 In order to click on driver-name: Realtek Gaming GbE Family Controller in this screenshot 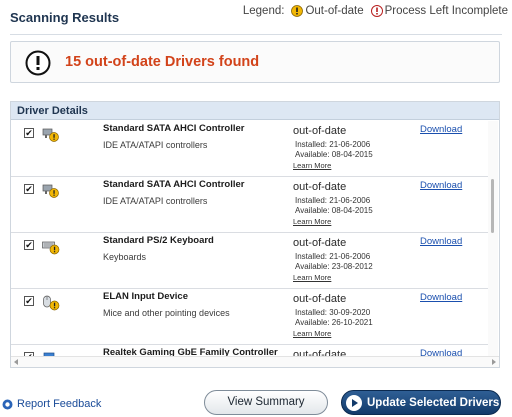, I will do `click(190, 351)`.